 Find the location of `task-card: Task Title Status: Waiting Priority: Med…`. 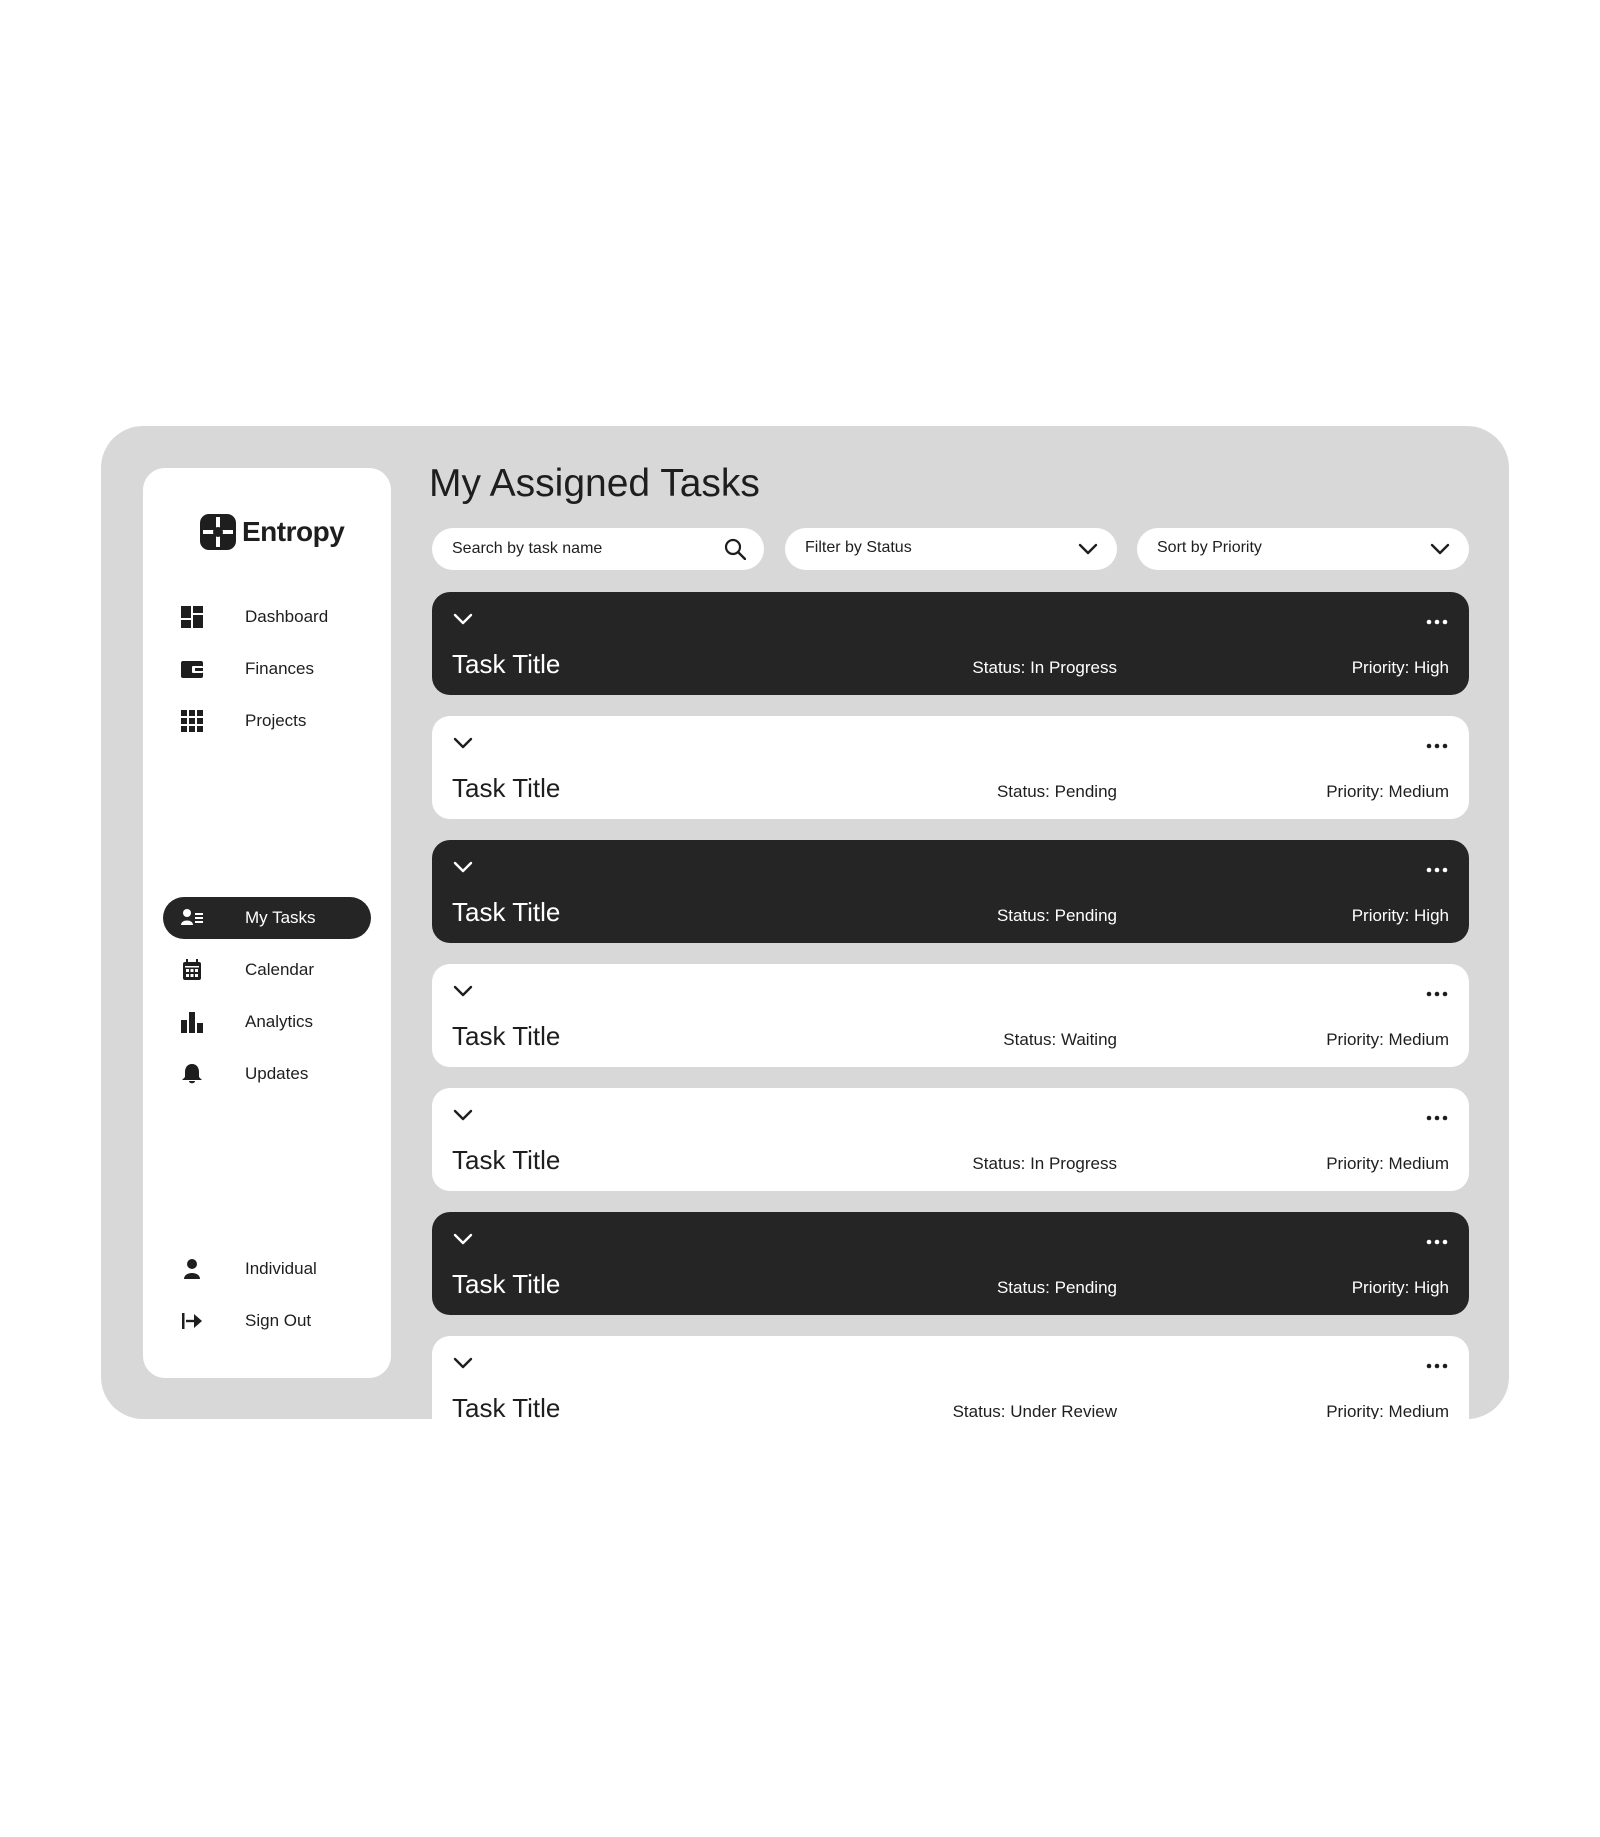

task-card: Task Title Status: Waiting Priority: Med… is located at coordinates (950, 1015).